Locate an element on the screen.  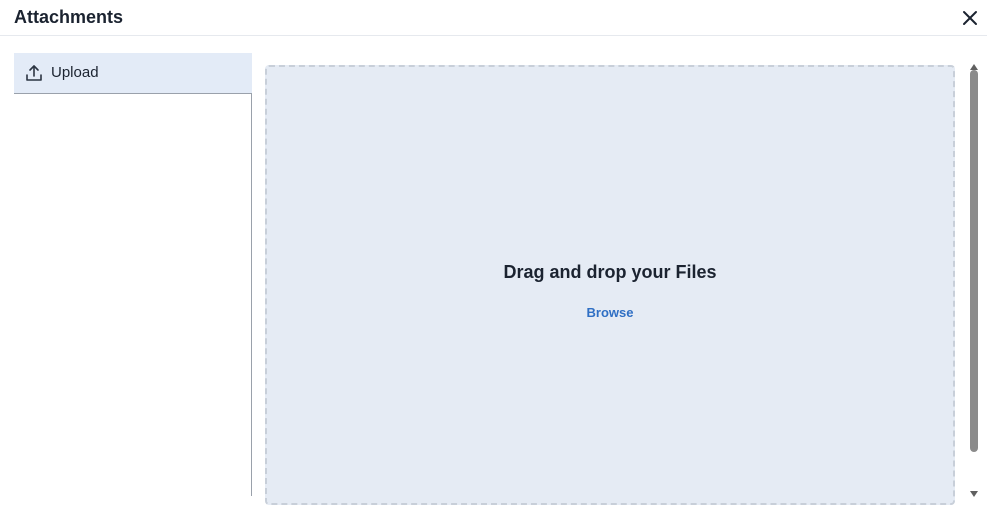
vertical-scrollbar is located at coordinates (974, 276).